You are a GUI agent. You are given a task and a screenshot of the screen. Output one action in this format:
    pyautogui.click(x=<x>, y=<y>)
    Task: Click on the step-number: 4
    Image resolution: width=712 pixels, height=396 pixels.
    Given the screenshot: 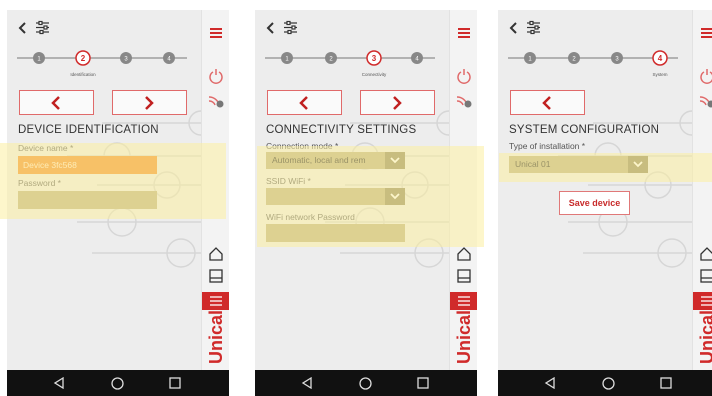 What is the action you would take?
    pyautogui.click(x=660, y=58)
    